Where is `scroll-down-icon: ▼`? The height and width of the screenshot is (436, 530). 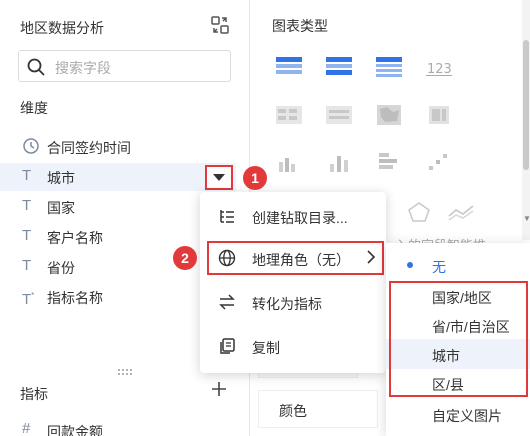 scroll-down-icon: ▼ is located at coordinates (526, 218).